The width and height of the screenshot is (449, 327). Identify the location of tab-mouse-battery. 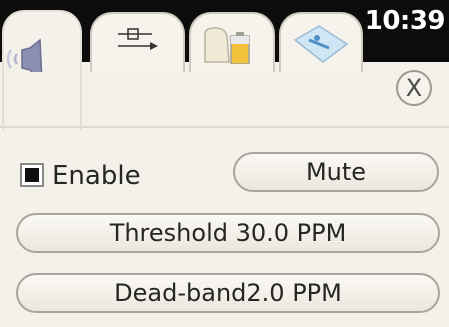
(232, 42).